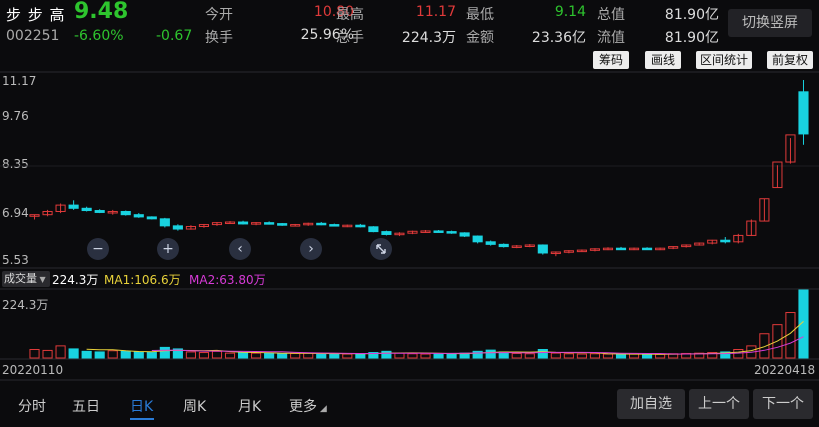 This screenshot has width=819, height=427. Describe the element at coordinates (783, 404) in the screenshot. I see `next-stock-button: 下一个` at that location.